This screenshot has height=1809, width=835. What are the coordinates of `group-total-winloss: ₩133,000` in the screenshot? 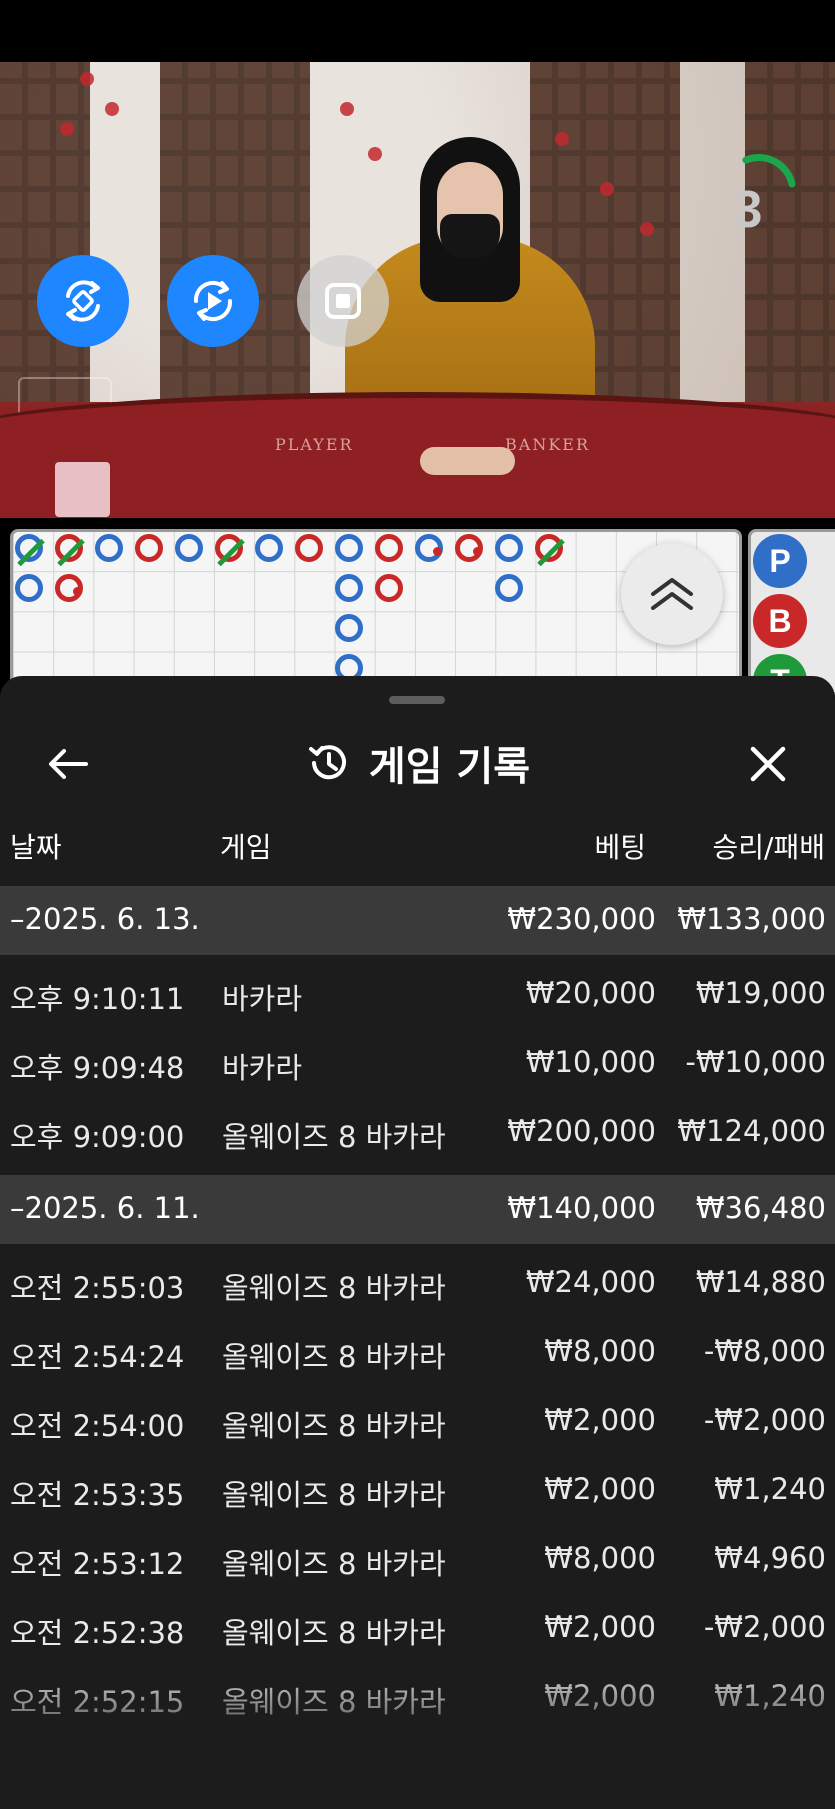 It's located at (751, 919).